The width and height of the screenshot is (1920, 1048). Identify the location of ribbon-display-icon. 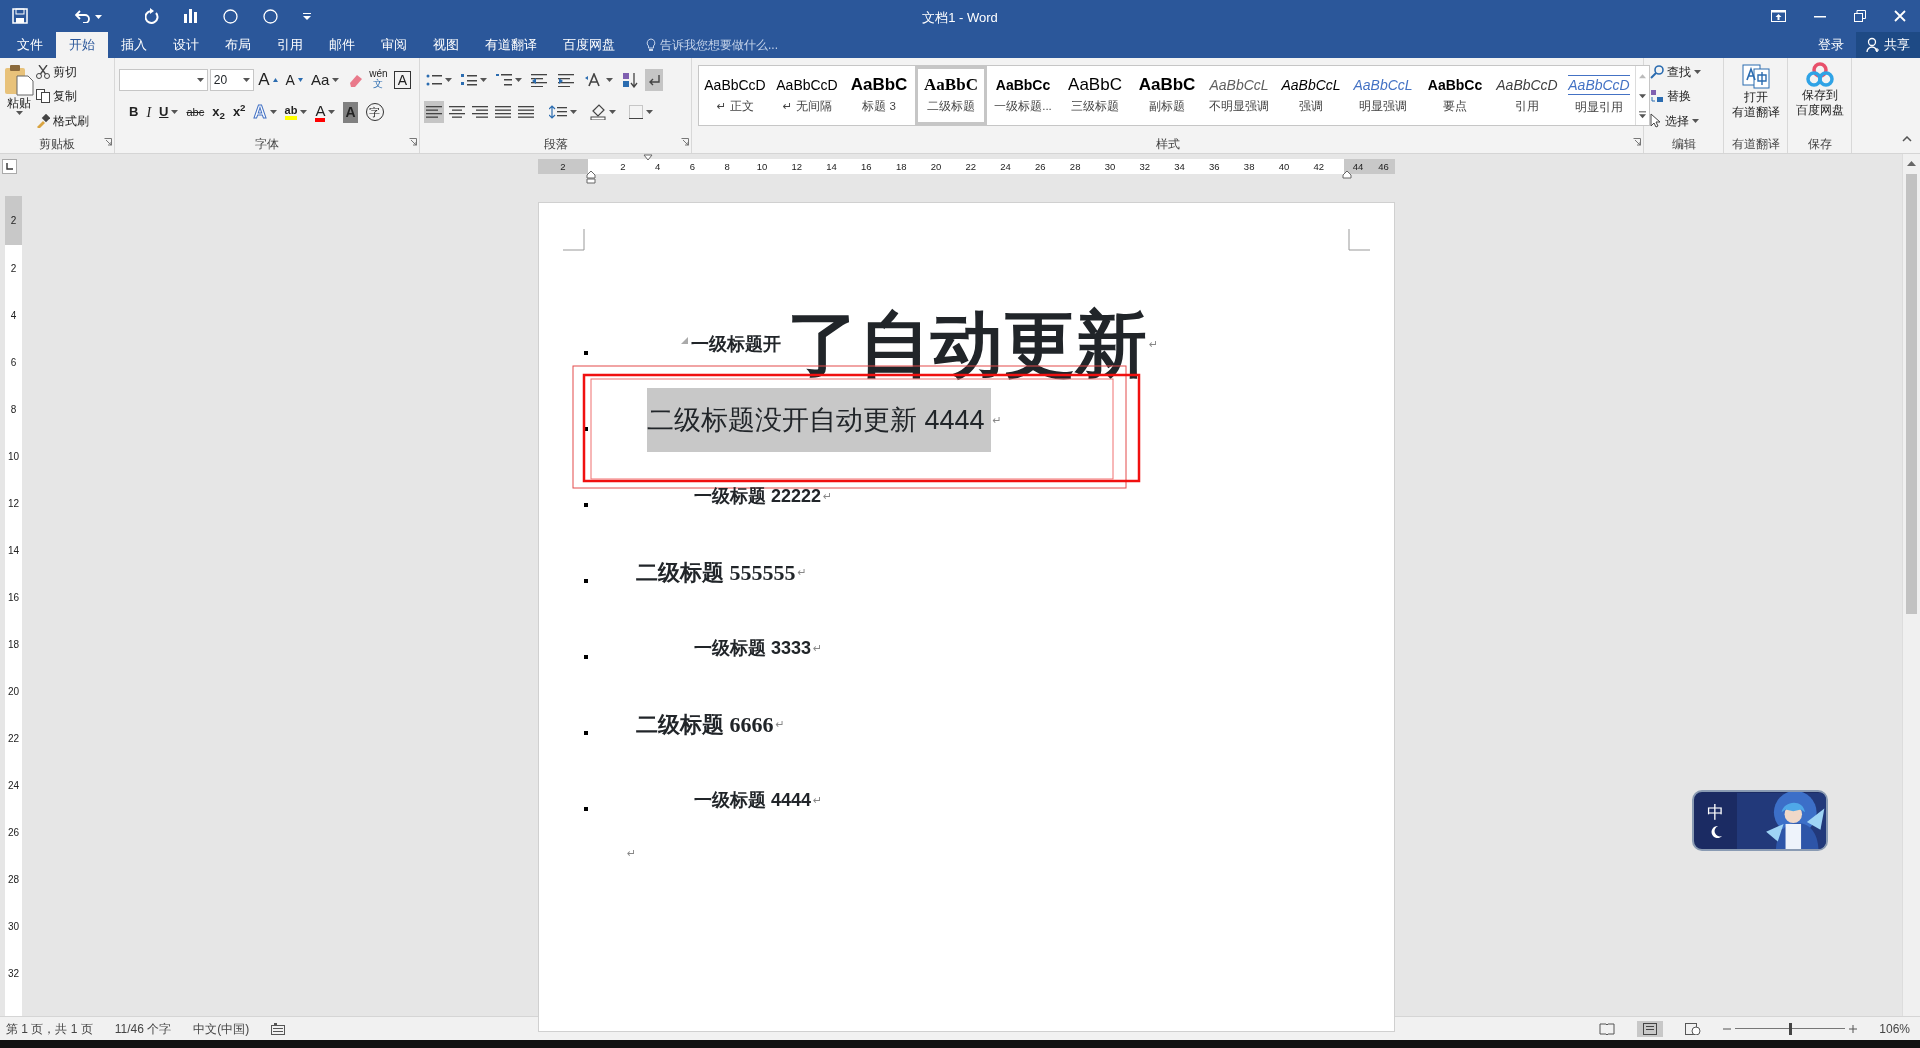
(1778, 16).